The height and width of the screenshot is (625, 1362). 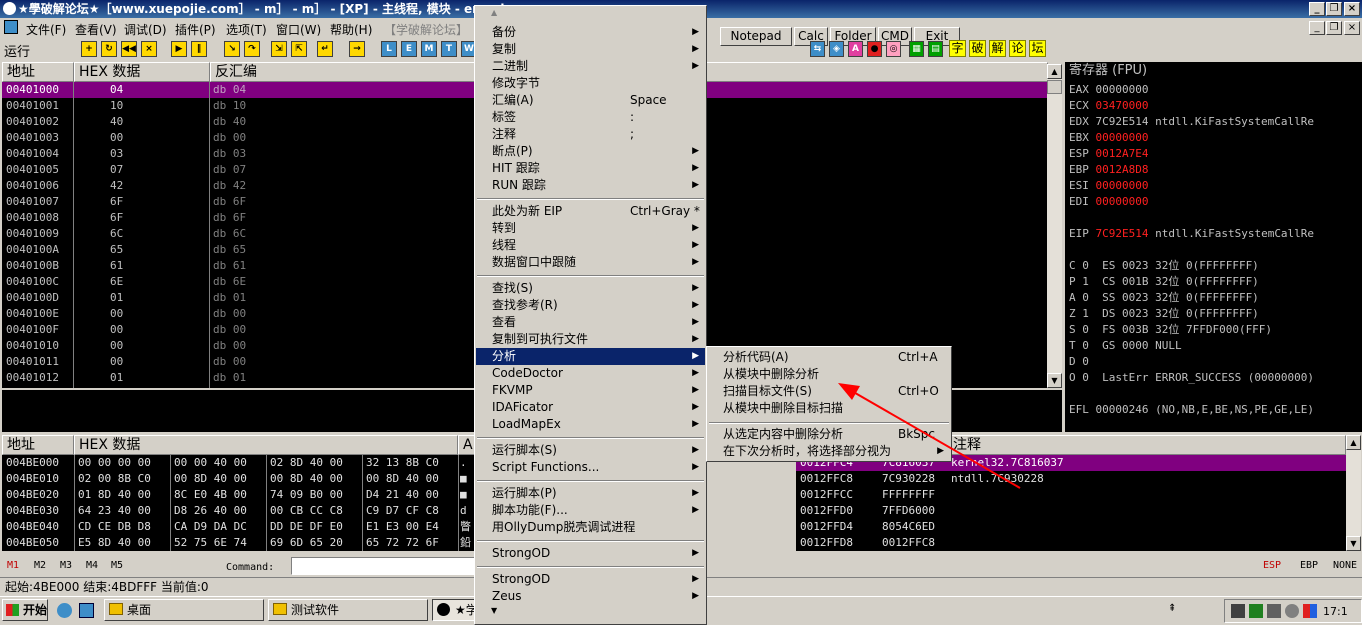 What do you see at coordinates (590, 596) in the screenshot?
I see `menu-item: Zeus ▶` at bounding box center [590, 596].